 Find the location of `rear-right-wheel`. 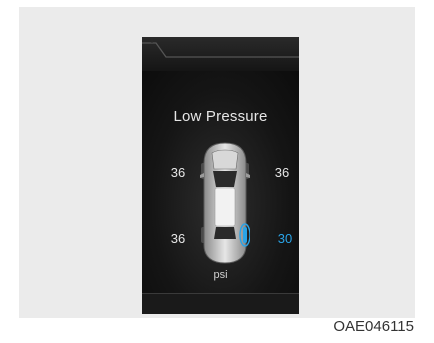

rear-right-wheel is located at coordinates (245, 235).